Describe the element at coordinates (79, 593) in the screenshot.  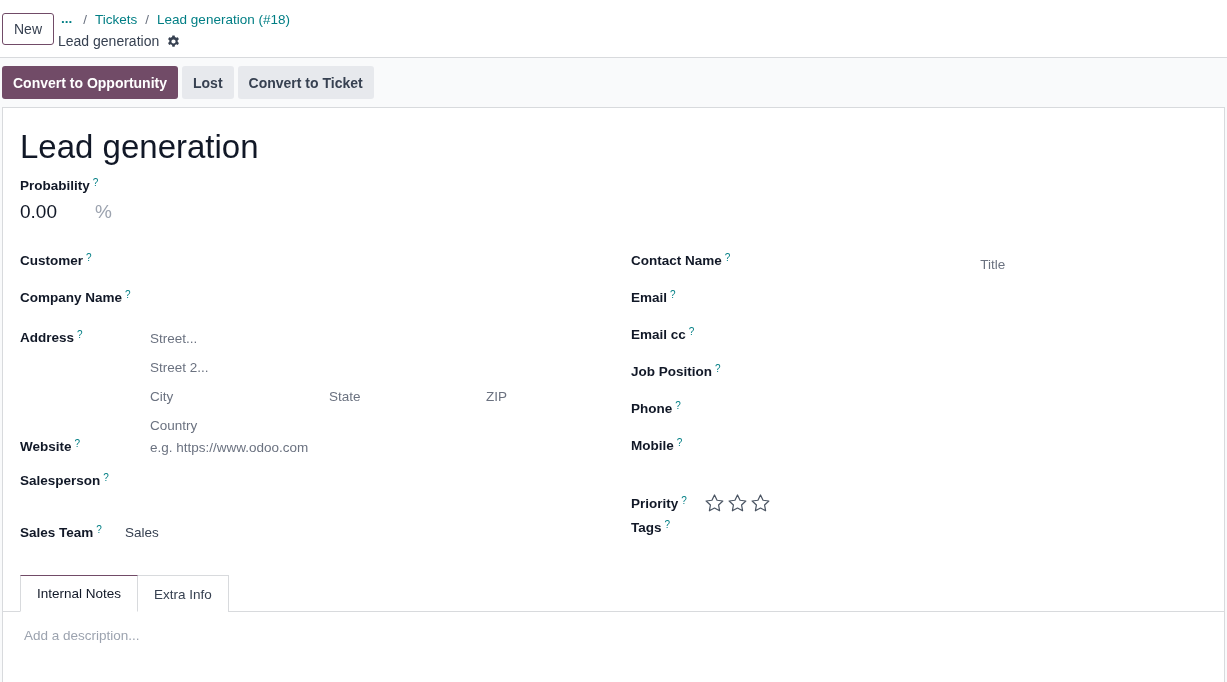
I see `tab: Internal Notes` at that location.